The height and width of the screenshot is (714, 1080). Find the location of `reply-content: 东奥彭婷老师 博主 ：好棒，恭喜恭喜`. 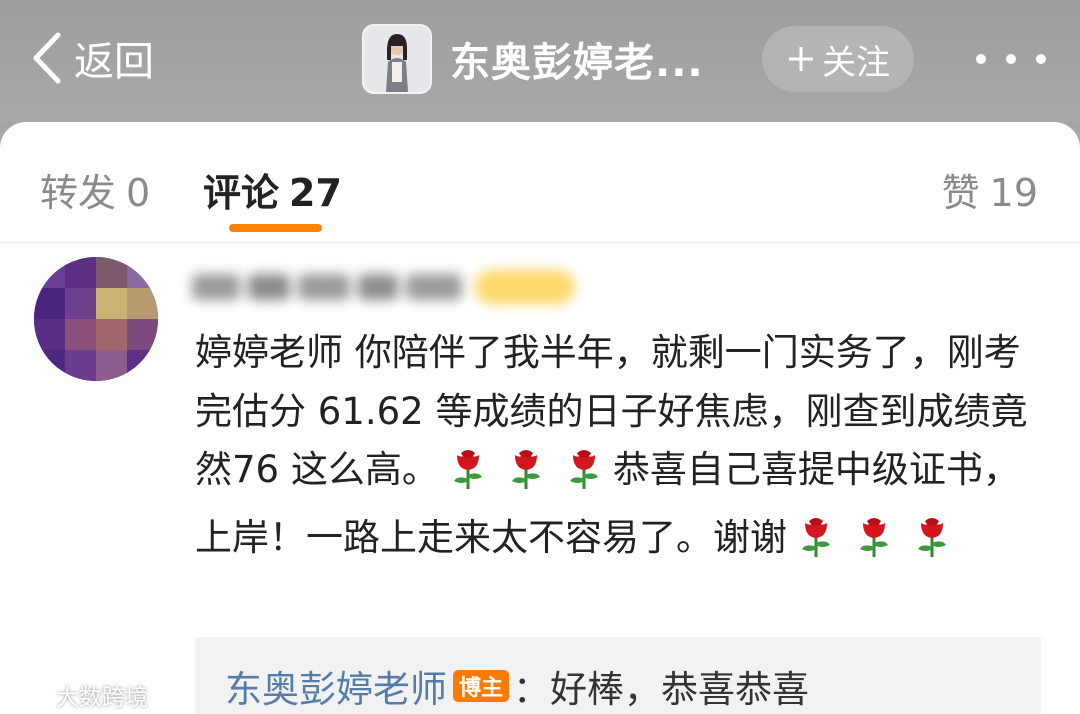

reply-content: 东奥彭婷老师 博主 ：好棒，恭喜恭喜 is located at coordinates (517, 686).